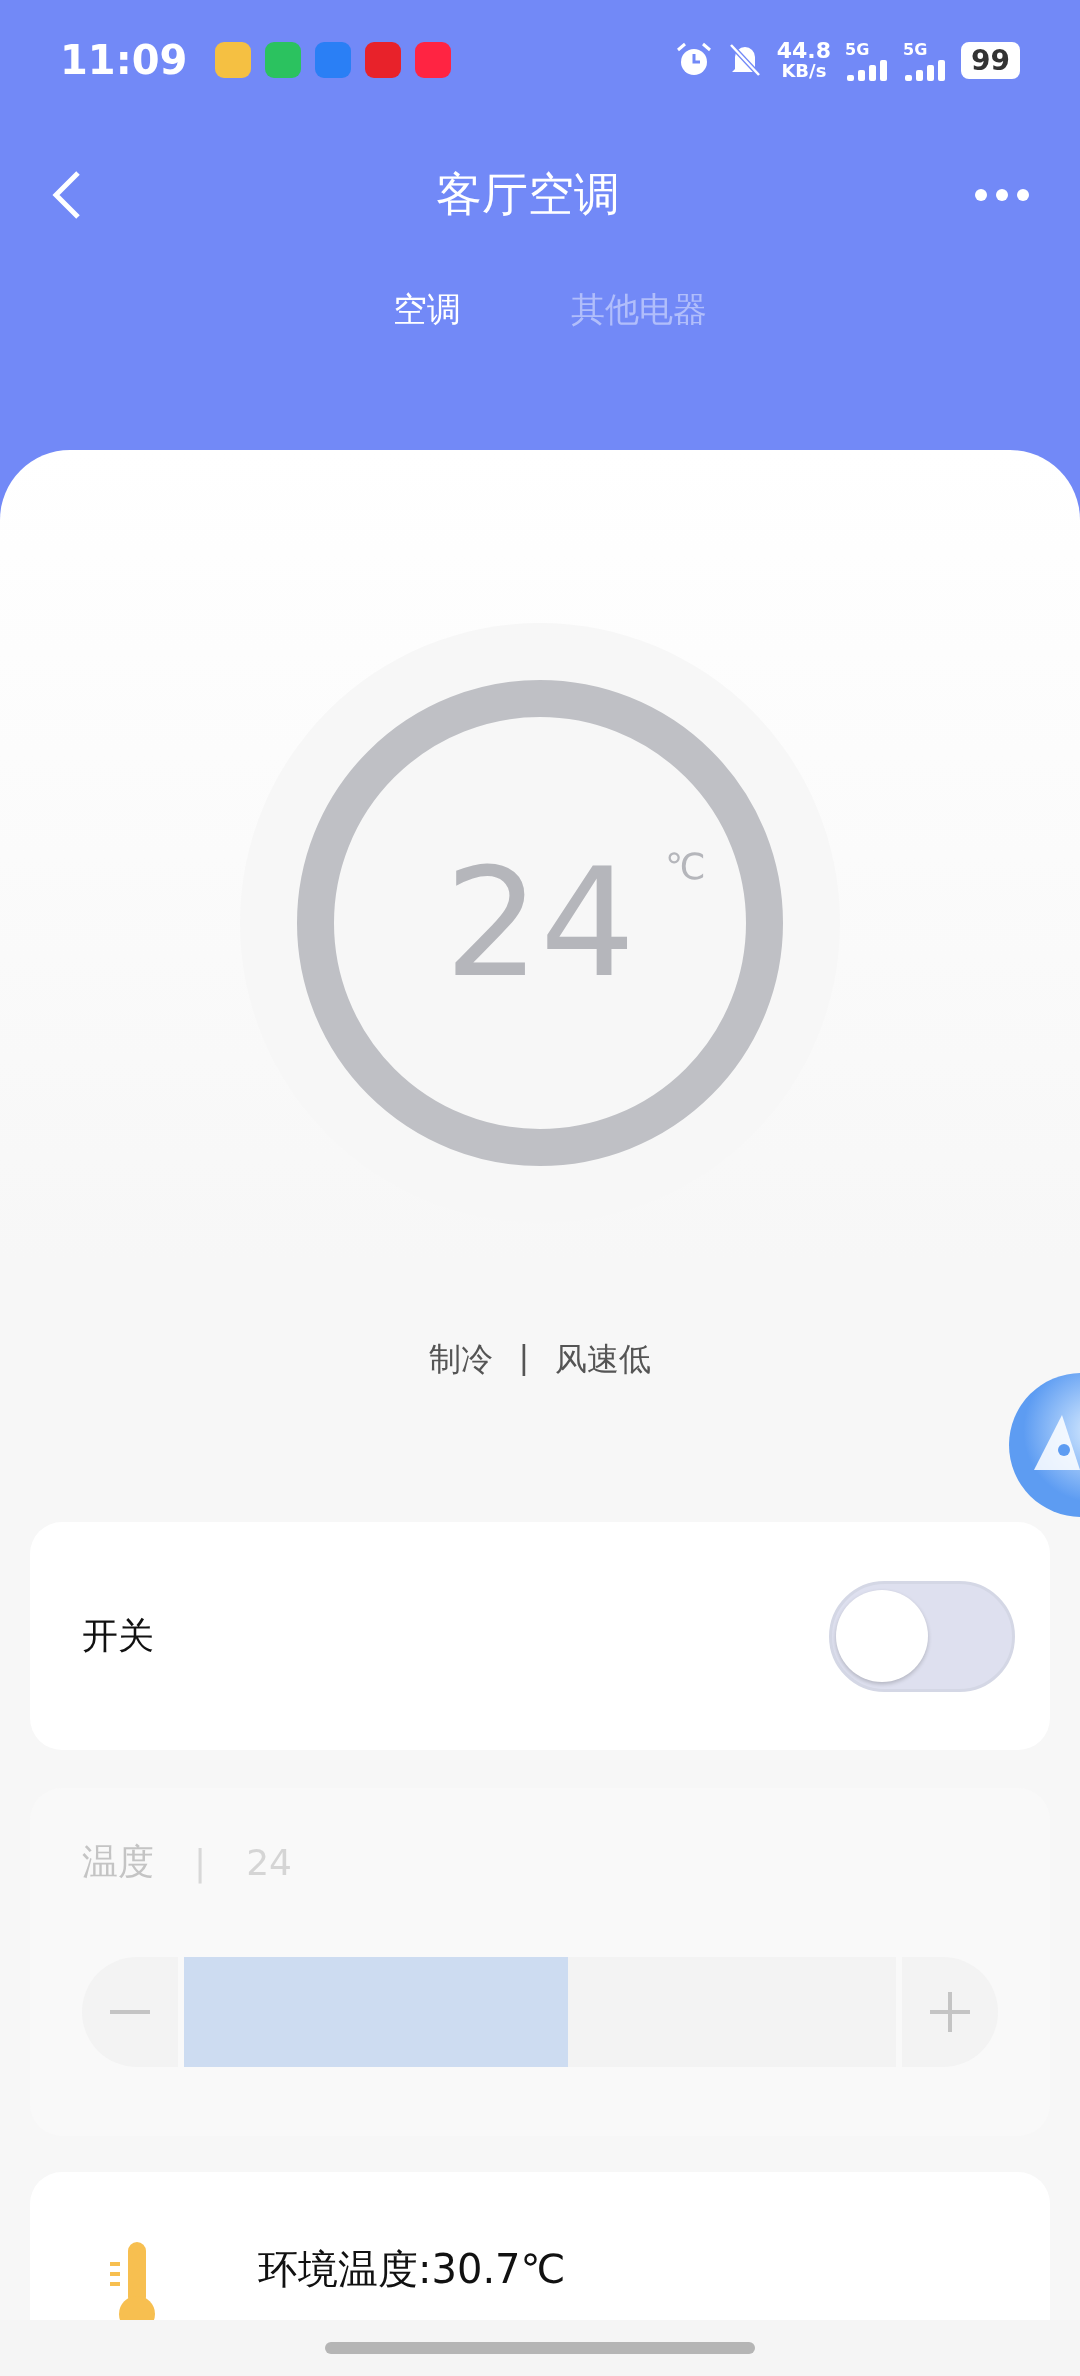  I want to click on network-speed-unit: KB/s, so click(804, 71).